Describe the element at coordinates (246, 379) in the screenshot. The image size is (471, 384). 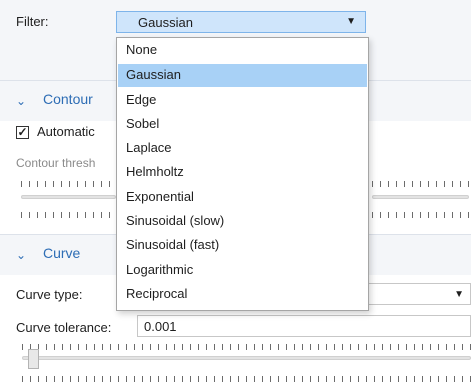
I see `tolerance-ticks-bottom` at that location.